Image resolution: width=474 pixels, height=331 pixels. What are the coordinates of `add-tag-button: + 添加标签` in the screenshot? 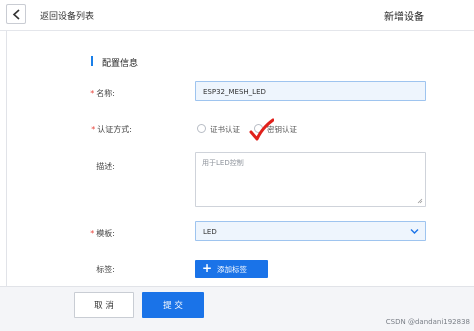 It's located at (231, 269).